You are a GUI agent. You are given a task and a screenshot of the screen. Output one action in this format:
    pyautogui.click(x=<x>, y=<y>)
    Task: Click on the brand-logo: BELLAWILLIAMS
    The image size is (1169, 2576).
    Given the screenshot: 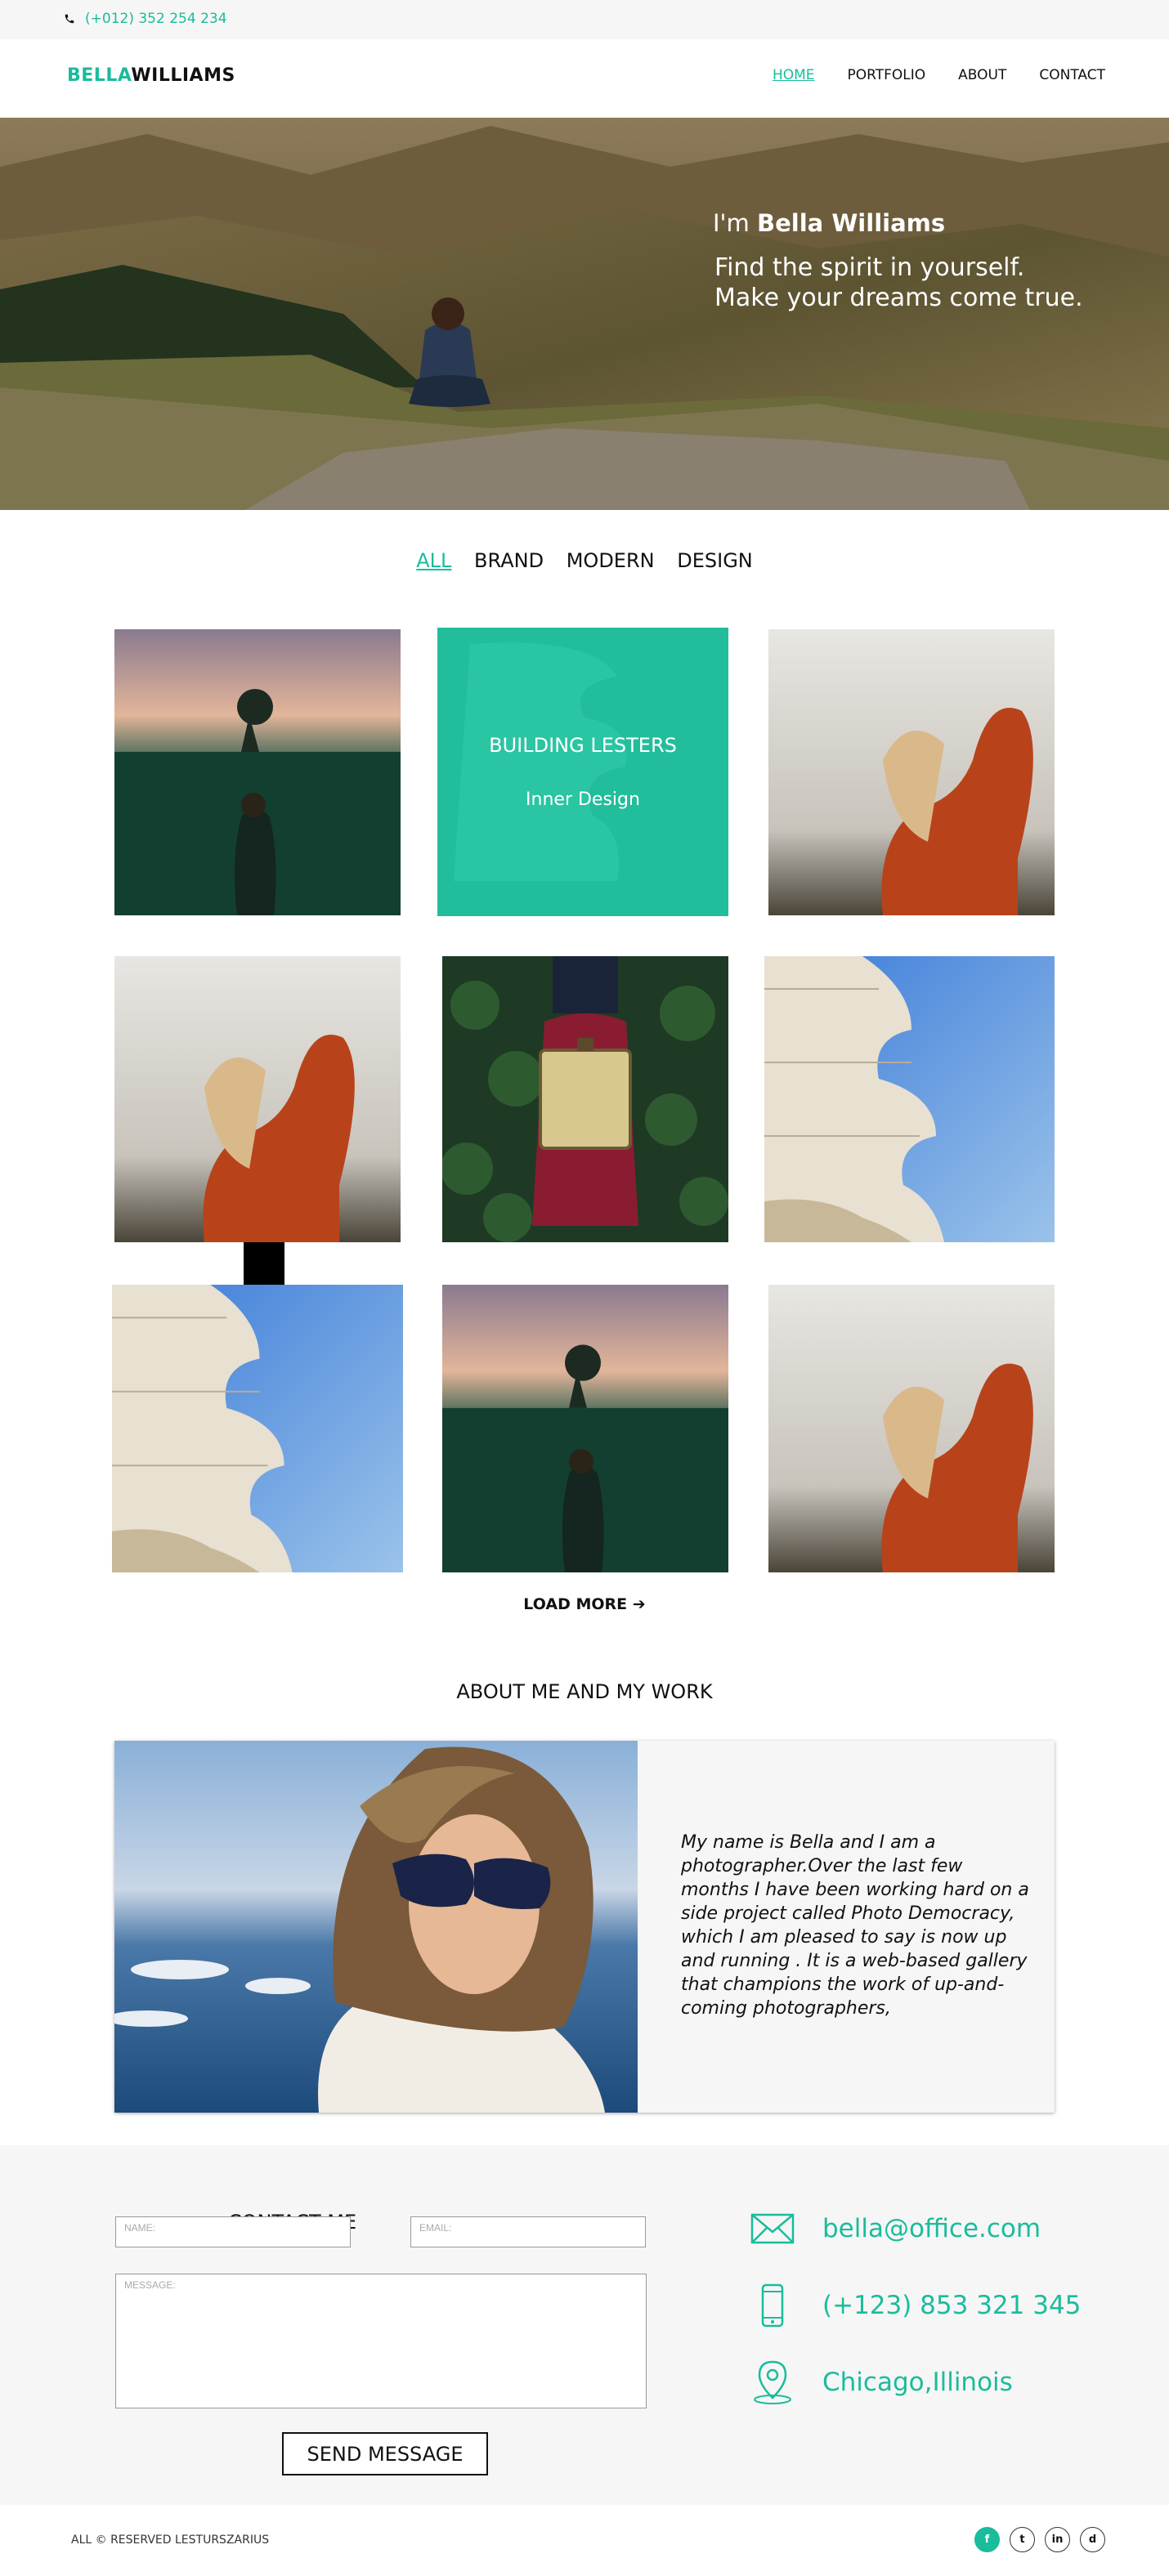 What is the action you would take?
    pyautogui.click(x=151, y=75)
    